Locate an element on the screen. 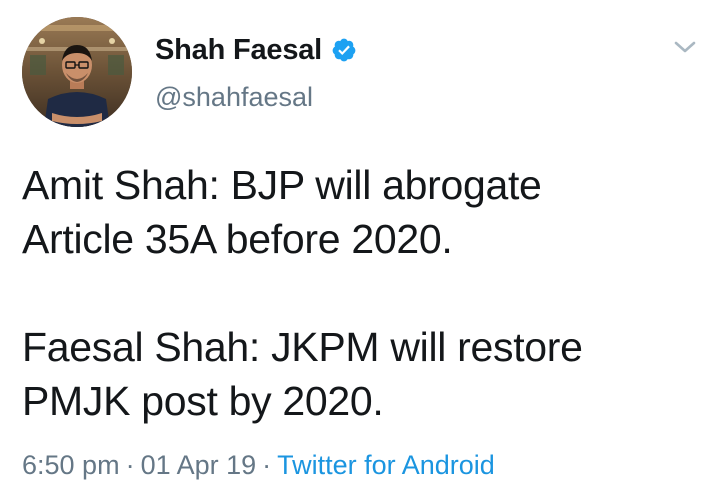 Image resolution: width=714 pixels, height=501 pixels. verified-badge-icon is located at coordinates (344, 50).